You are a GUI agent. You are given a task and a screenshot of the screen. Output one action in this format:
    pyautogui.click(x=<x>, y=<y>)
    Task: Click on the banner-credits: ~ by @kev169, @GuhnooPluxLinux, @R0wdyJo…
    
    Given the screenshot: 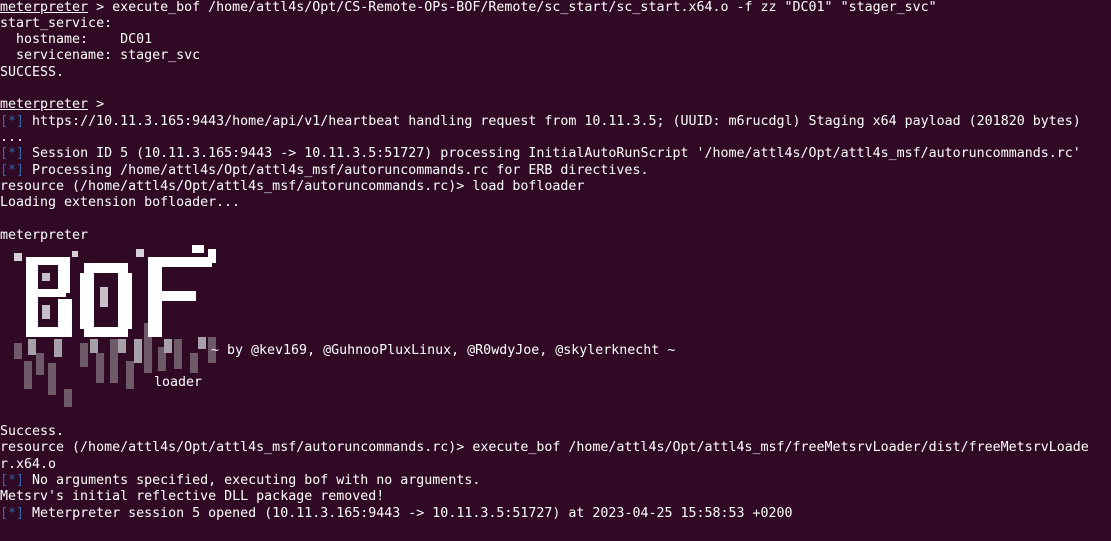 What is the action you would take?
    pyautogui.click(x=443, y=350)
    